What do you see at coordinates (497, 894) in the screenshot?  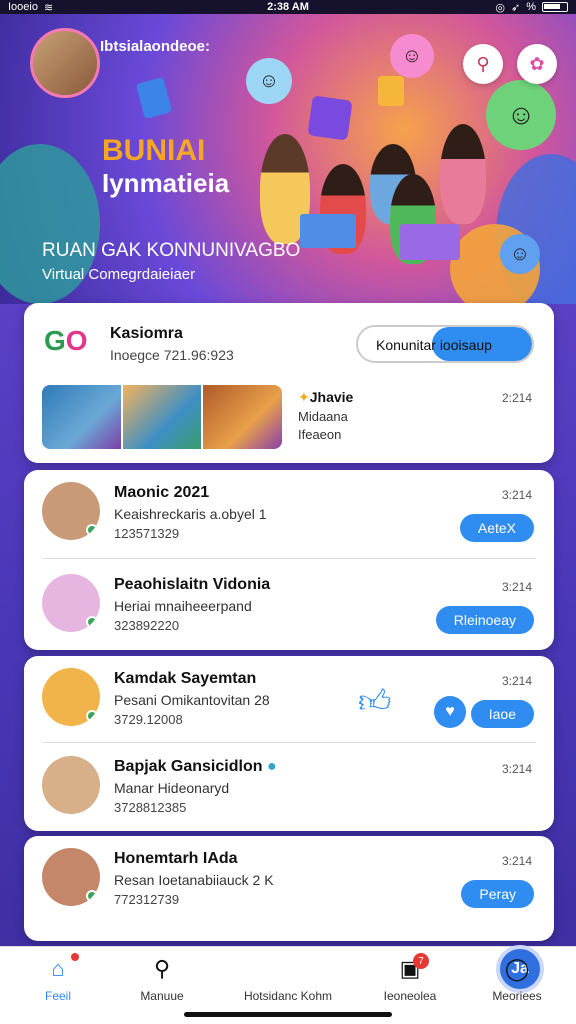 I see `action-button: Peray` at bounding box center [497, 894].